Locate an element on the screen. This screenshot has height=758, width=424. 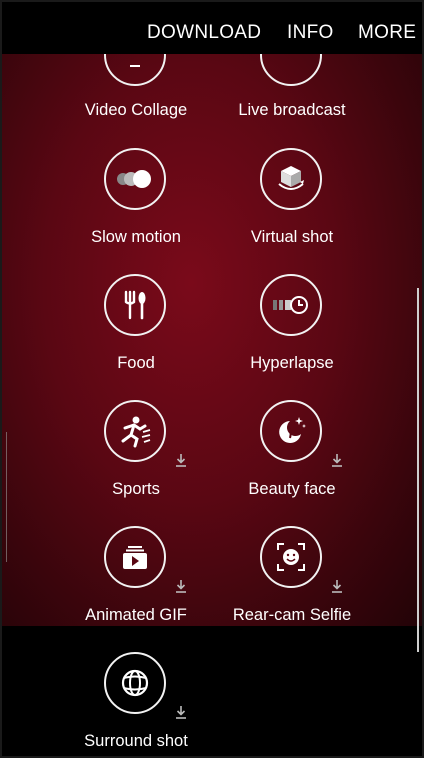
info-button: INFO is located at coordinates (310, 33).